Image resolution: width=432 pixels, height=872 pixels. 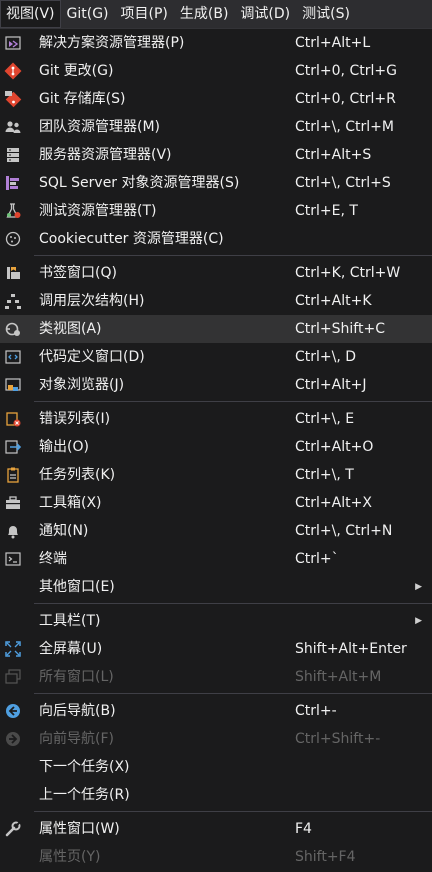 What do you see at coordinates (13, 71) in the screenshot?
I see `git-changes-icon` at bounding box center [13, 71].